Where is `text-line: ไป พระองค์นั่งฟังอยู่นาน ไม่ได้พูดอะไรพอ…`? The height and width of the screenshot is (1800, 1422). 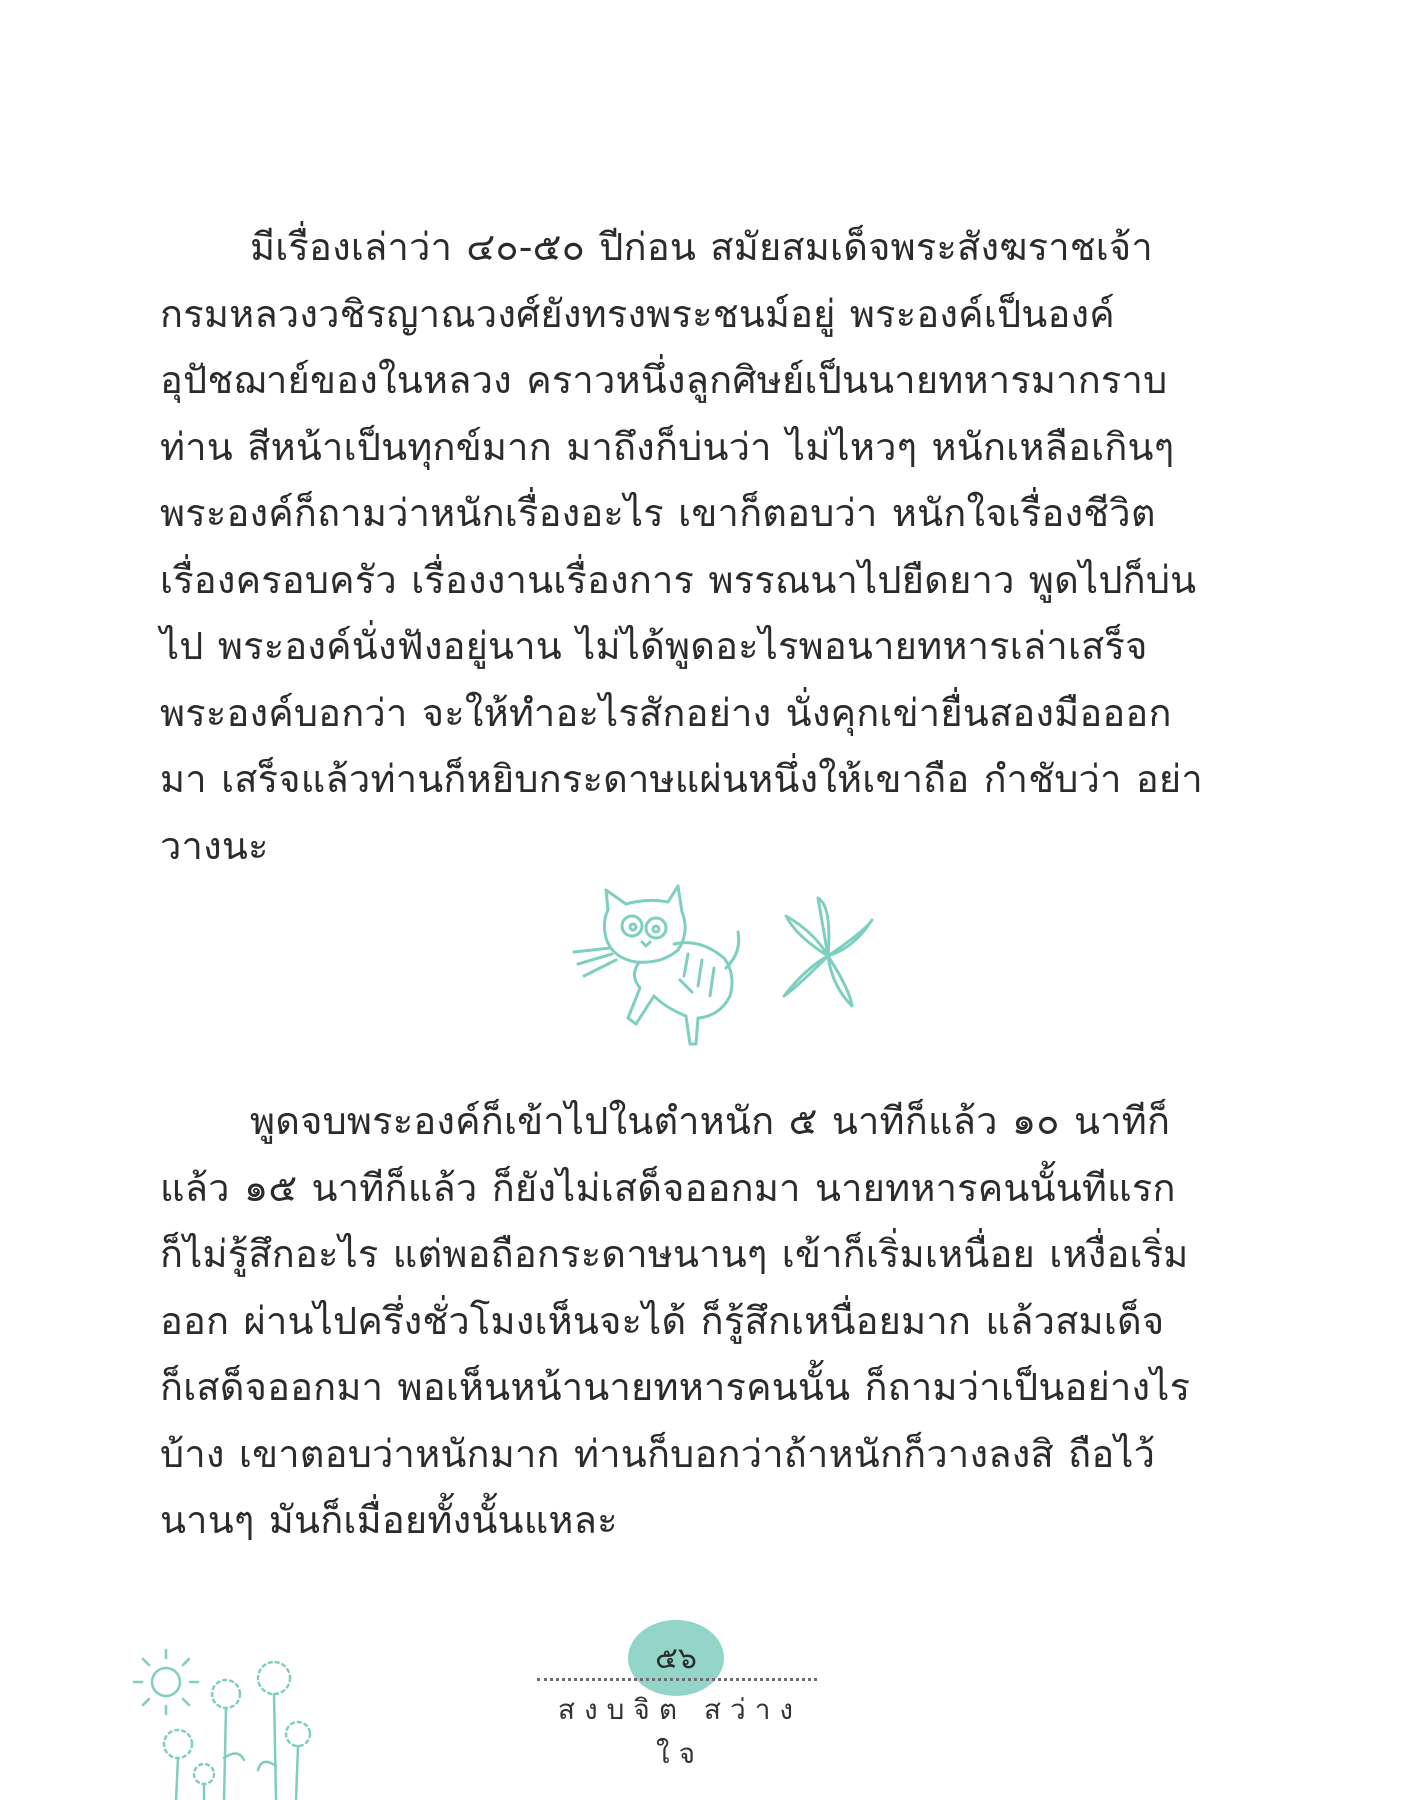
text-line: ไป พระองค์นั่งฟังอยู่นาน ไม่ได้พูดอะไรพอ… is located at coordinates (654, 646).